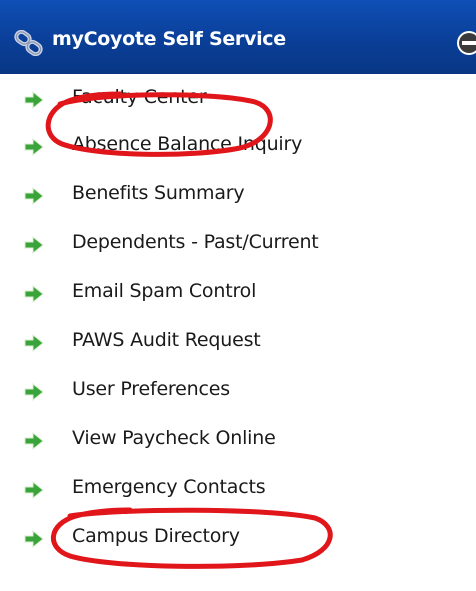  What do you see at coordinates (139, 97) in the screenshot?
I see `menu-item-label: Faculty Center` at bounding box center [139, 97].